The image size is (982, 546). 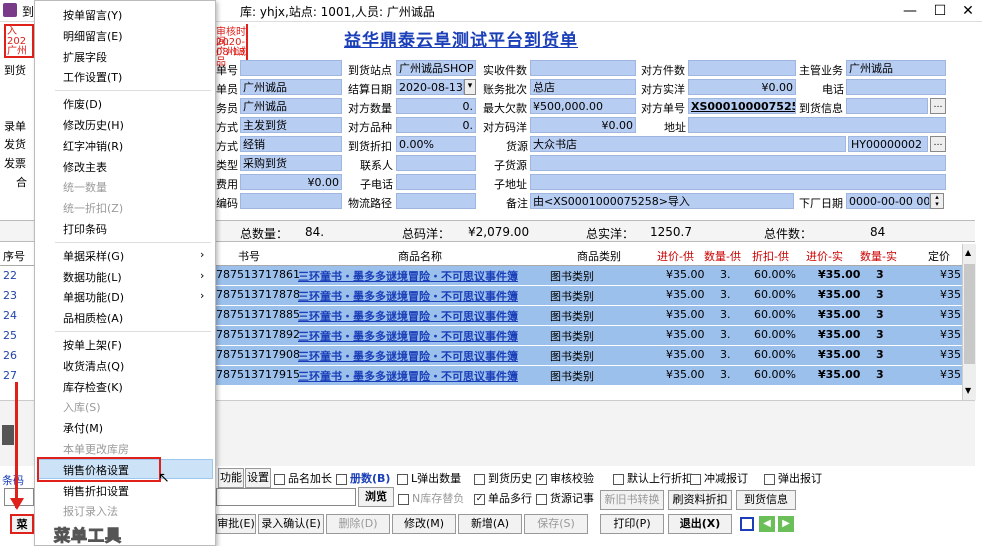 What do you see at coordinates (96, 491) in the screenshot?
I see `menu-item: 销售折扣设置` at bounding box center [96, 491].